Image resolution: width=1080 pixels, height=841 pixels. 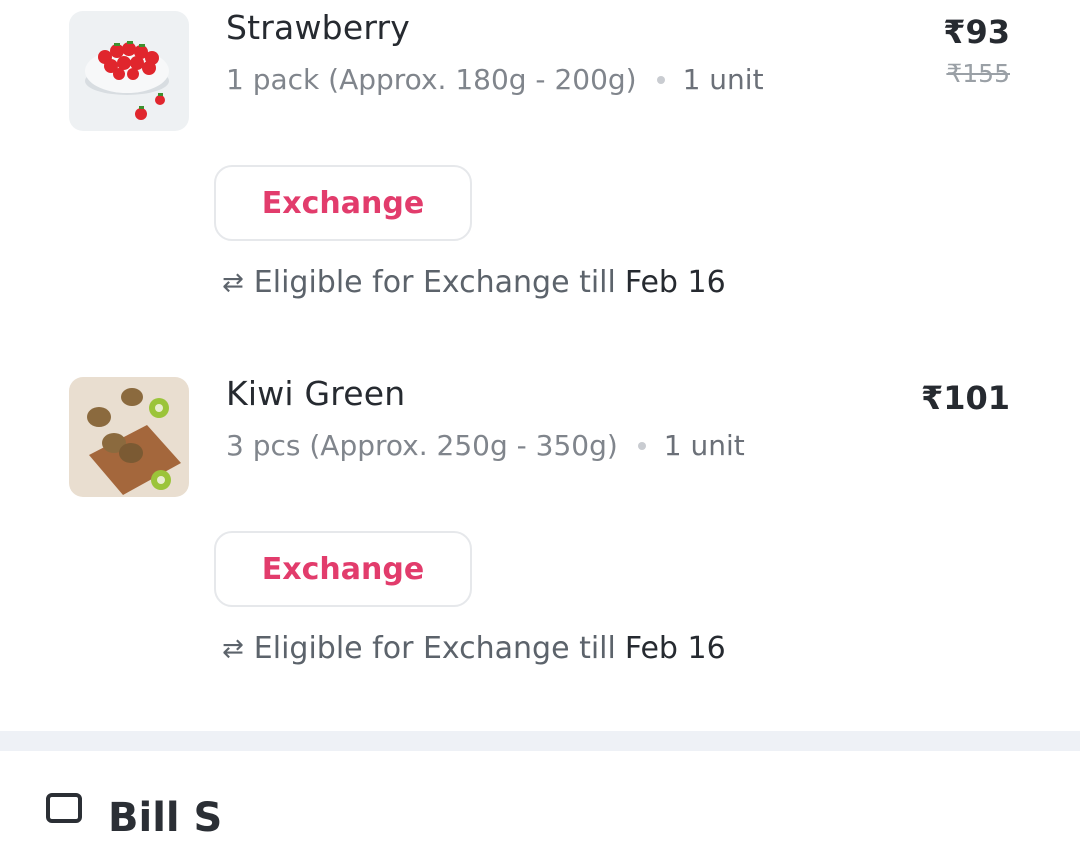 What do you see at coordinates (129, 71) in the screenshot?
I see `strawberry-image` at bounding box center [129, 71].